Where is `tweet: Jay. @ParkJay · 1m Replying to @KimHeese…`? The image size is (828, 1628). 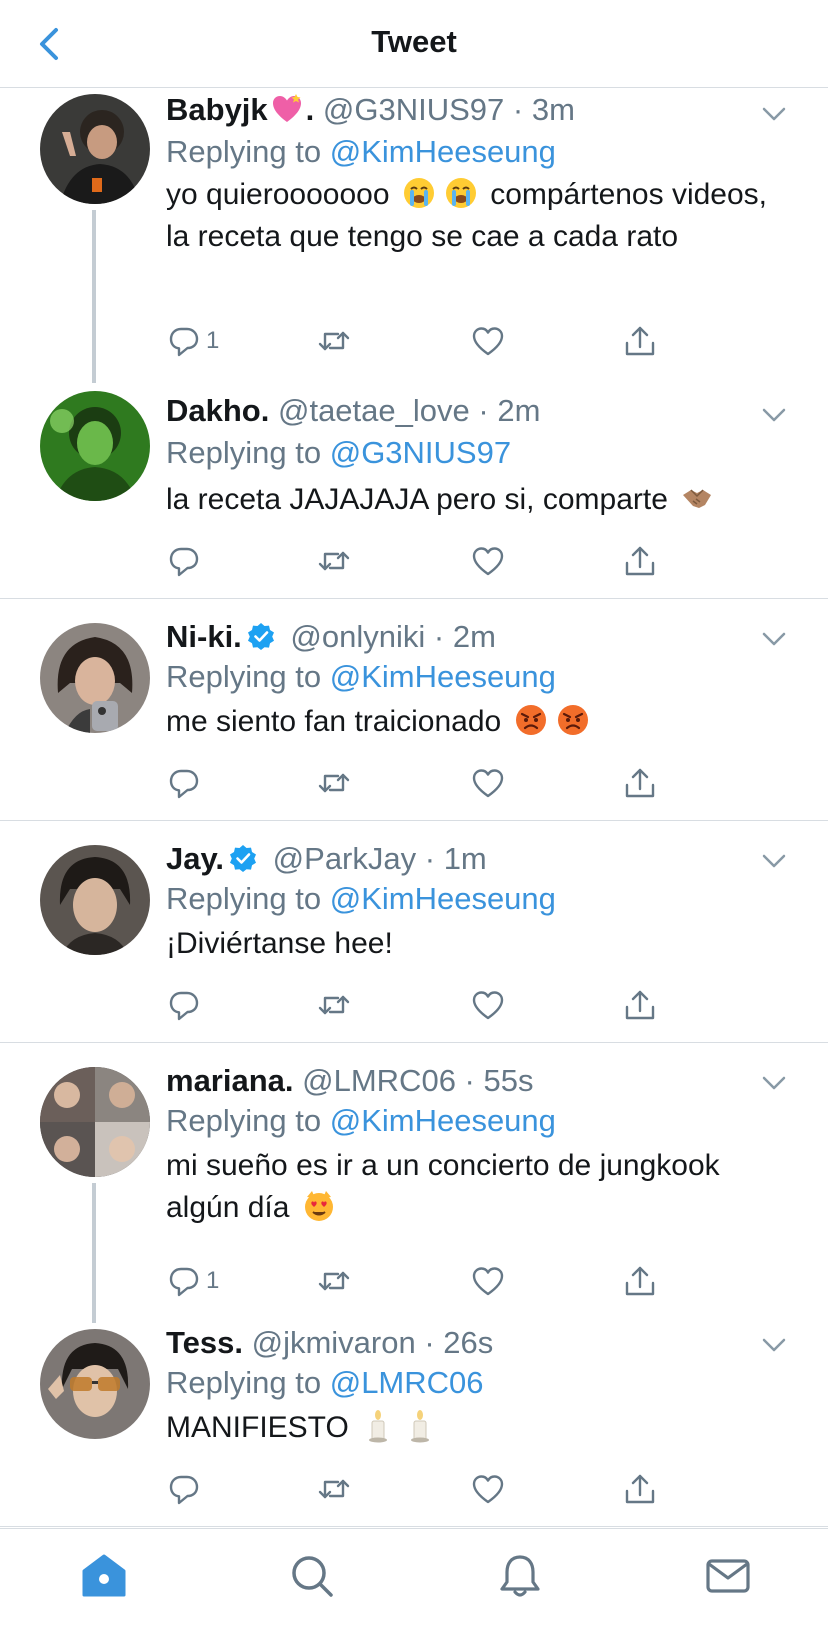 tweet: Jay. @ParkJay · 1m Replying to @KimHeese… is located at coordinates (414, 932).